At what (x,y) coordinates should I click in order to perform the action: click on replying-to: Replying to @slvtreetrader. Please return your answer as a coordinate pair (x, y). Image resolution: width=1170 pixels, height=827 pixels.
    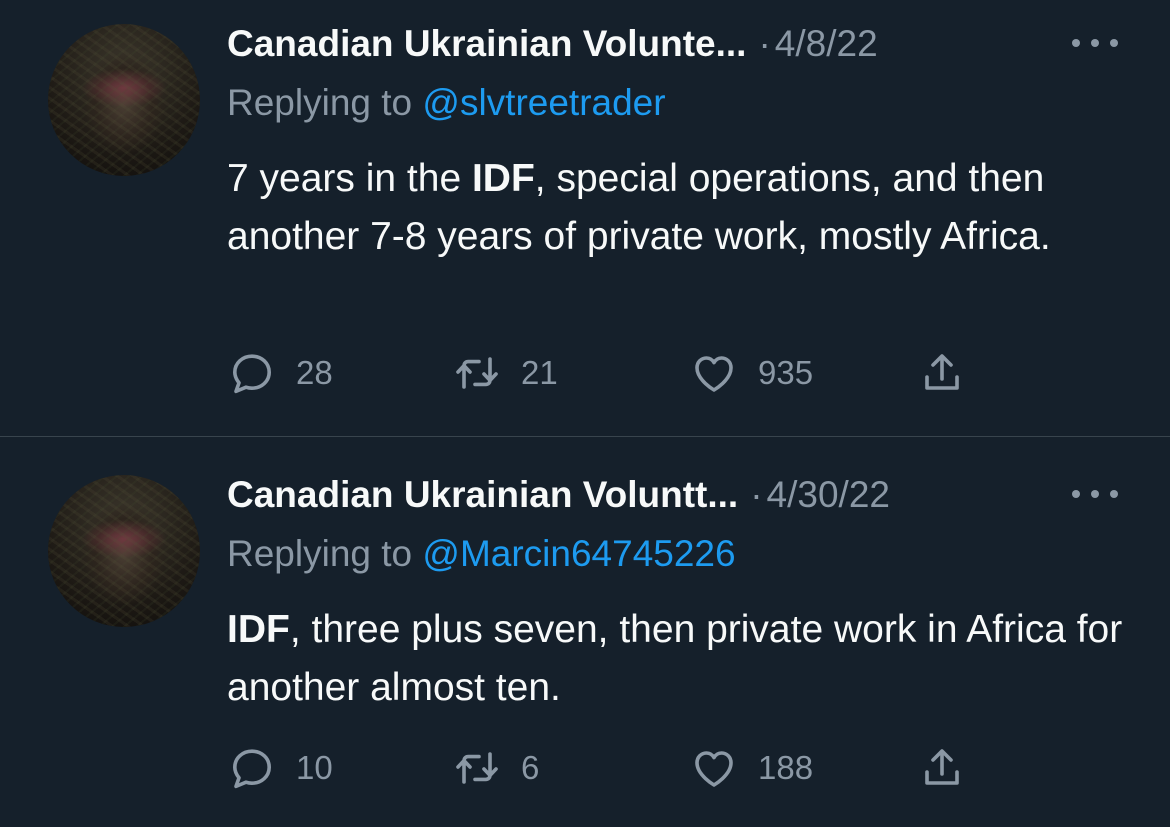
    Looking at the image, I should click on (446, 103).